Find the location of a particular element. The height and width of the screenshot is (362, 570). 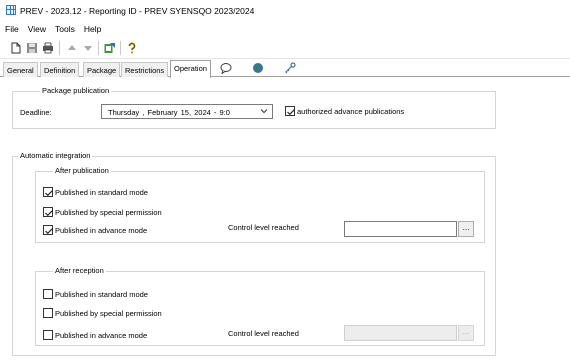

pub-advance-mode-label: Published in advance mode is located at coordinates (101, 230).